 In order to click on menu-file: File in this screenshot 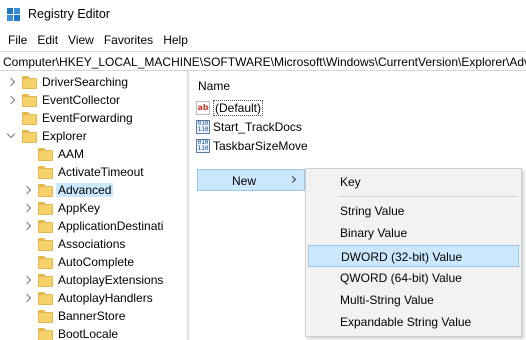, I will do `click(17, 40)`.